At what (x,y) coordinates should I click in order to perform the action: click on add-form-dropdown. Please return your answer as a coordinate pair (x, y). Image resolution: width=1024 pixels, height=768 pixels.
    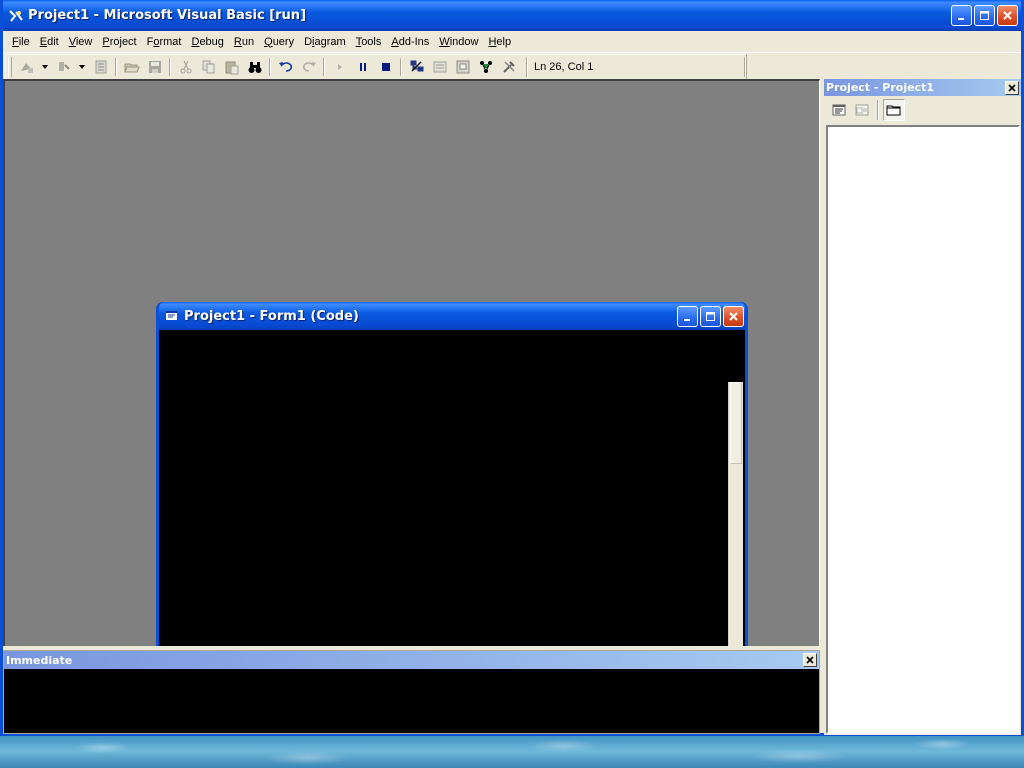
    Looking at the image, I should click on (82, 67).